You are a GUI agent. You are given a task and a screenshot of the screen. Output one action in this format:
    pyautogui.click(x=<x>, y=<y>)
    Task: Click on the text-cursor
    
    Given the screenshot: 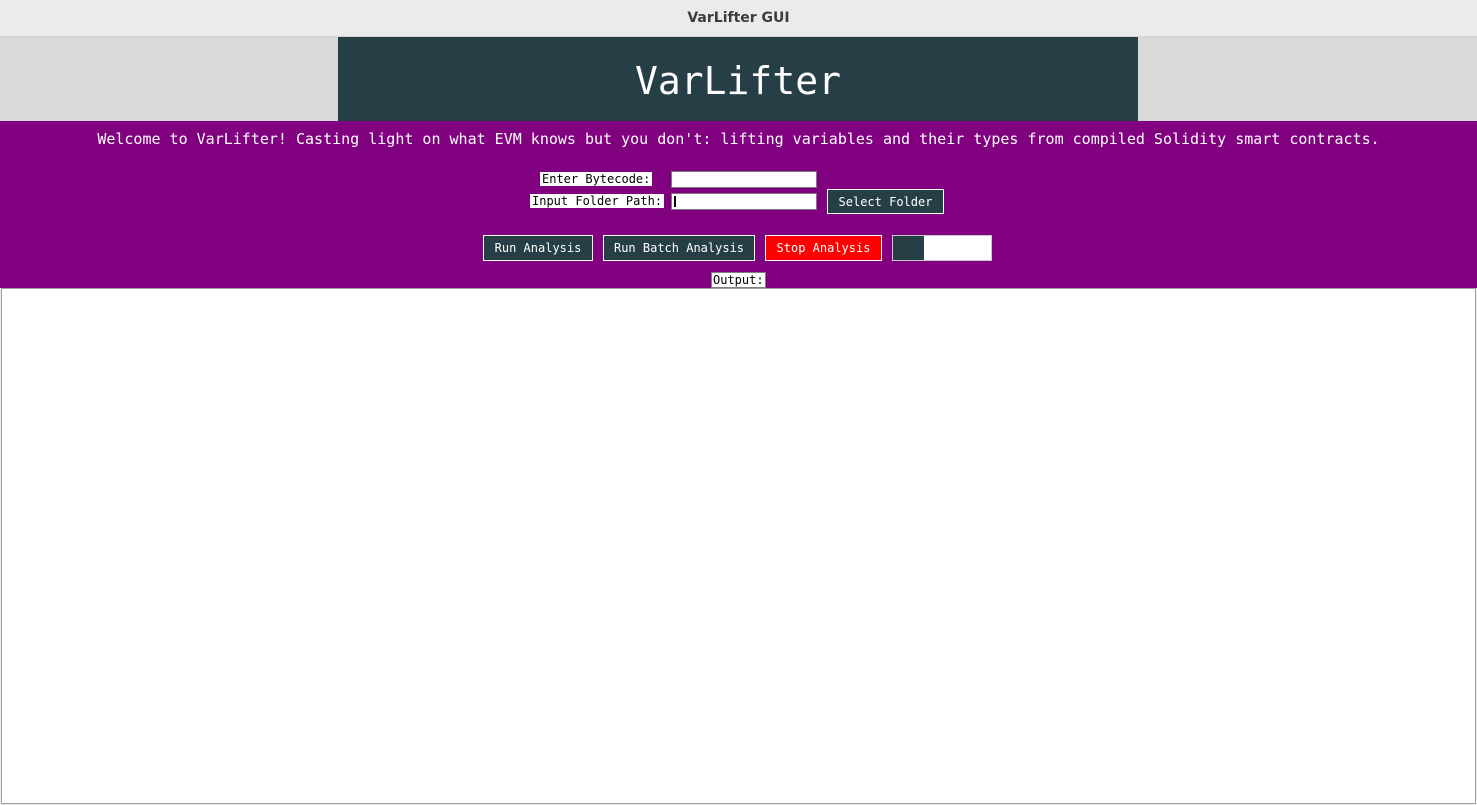 What is the action you would take?
    pyautogui.click(x=675, y=201)
    